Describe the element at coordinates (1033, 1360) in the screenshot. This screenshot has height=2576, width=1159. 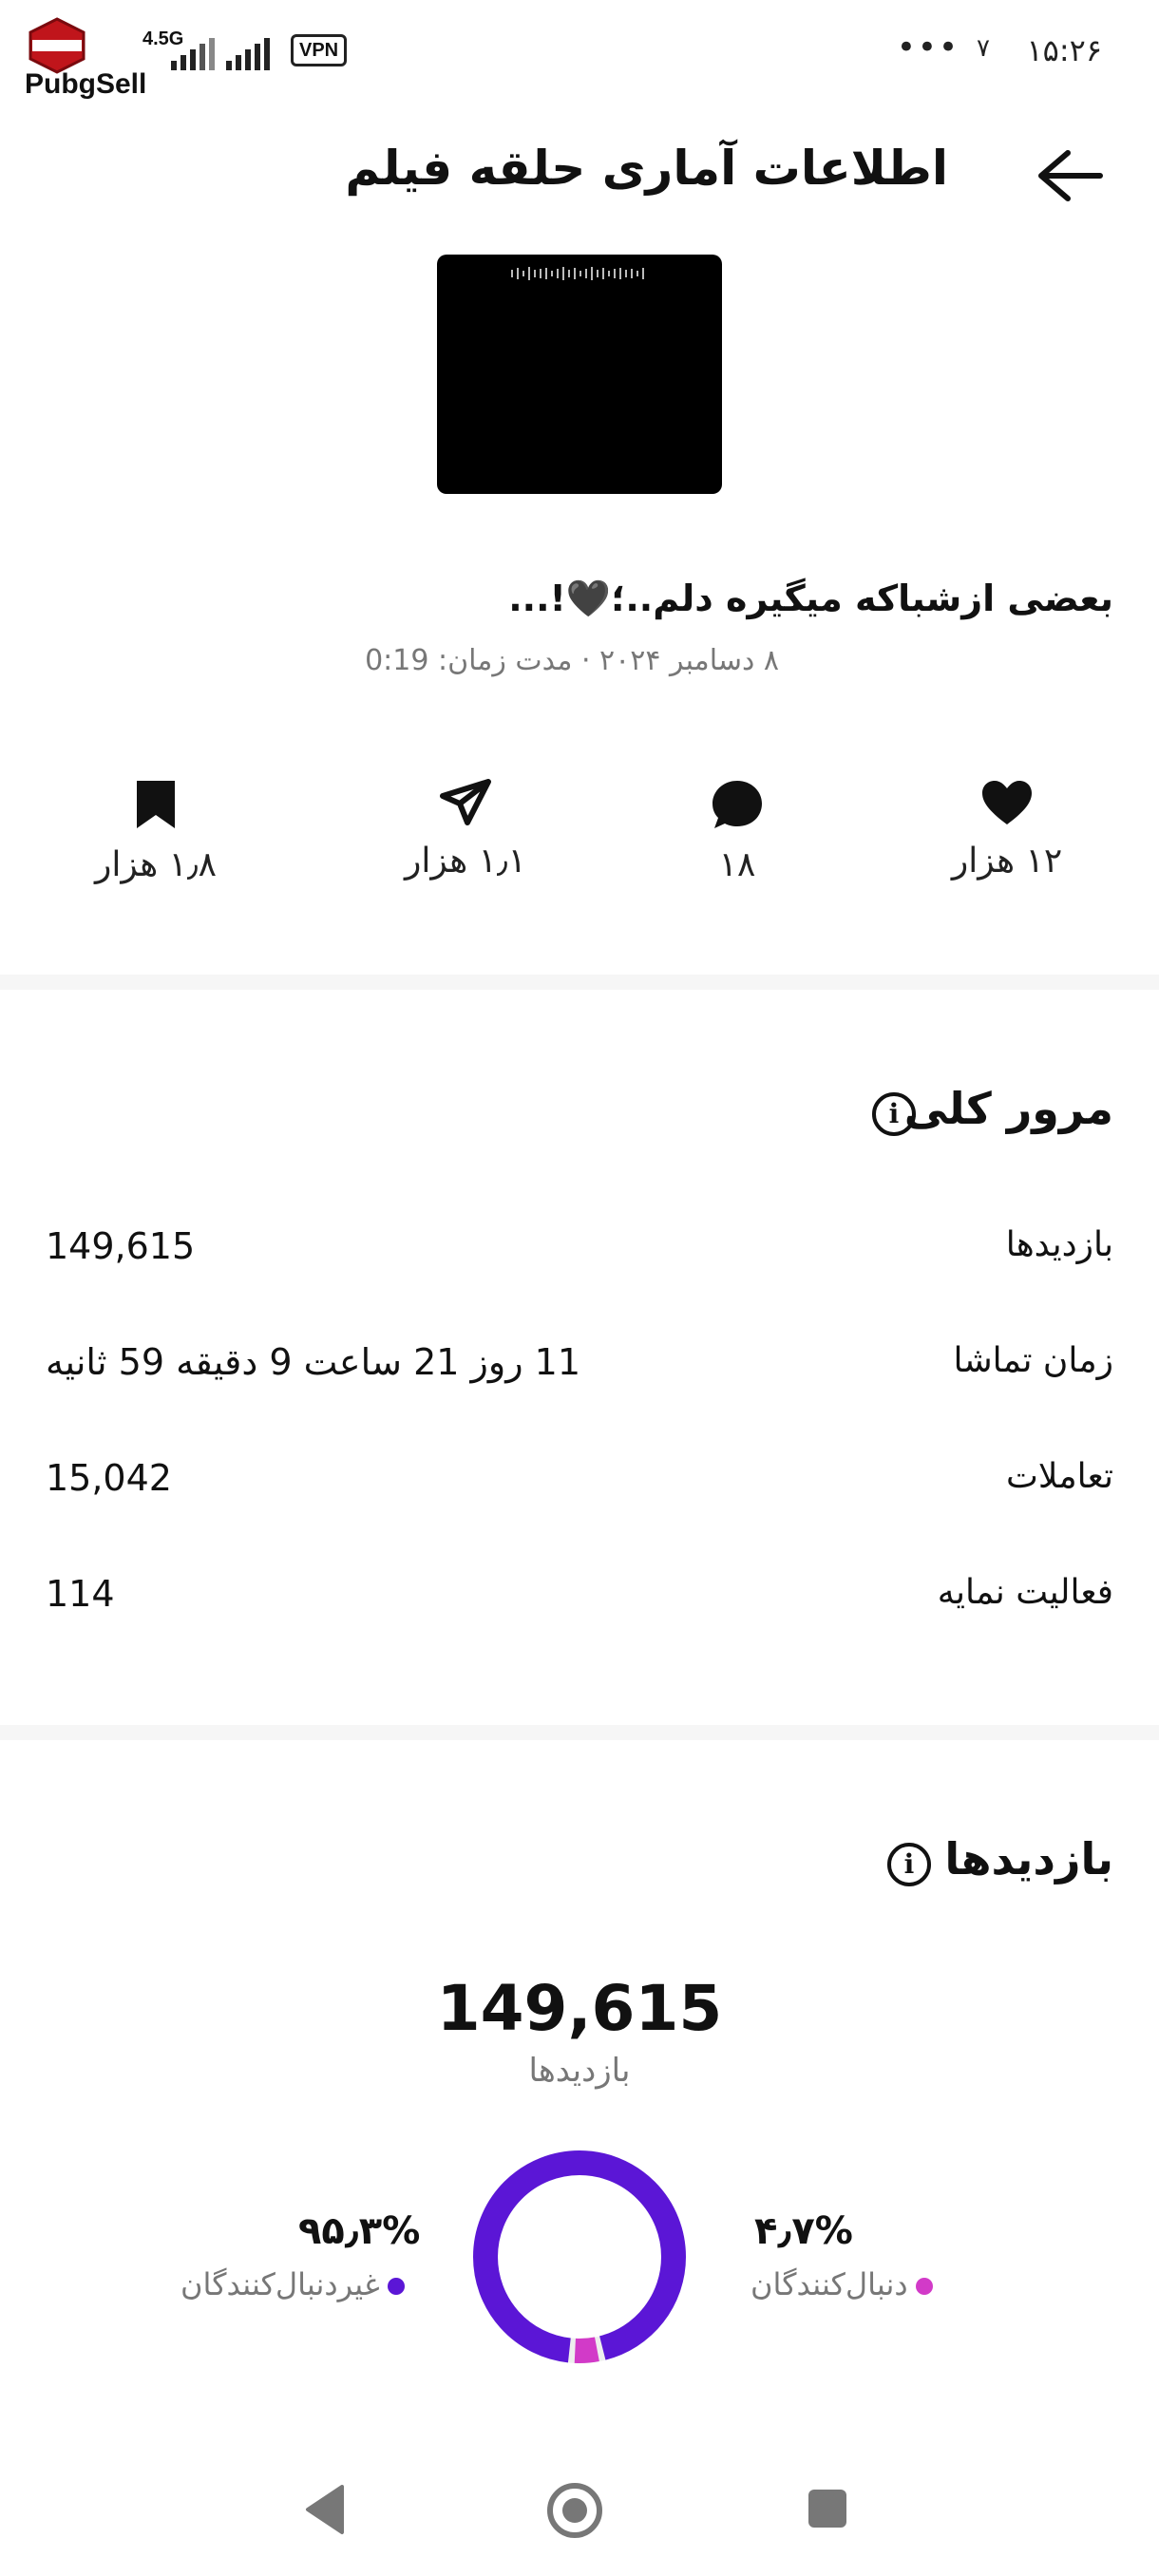
I see `overview-label-watch-time: زمان تماشا` at that location.